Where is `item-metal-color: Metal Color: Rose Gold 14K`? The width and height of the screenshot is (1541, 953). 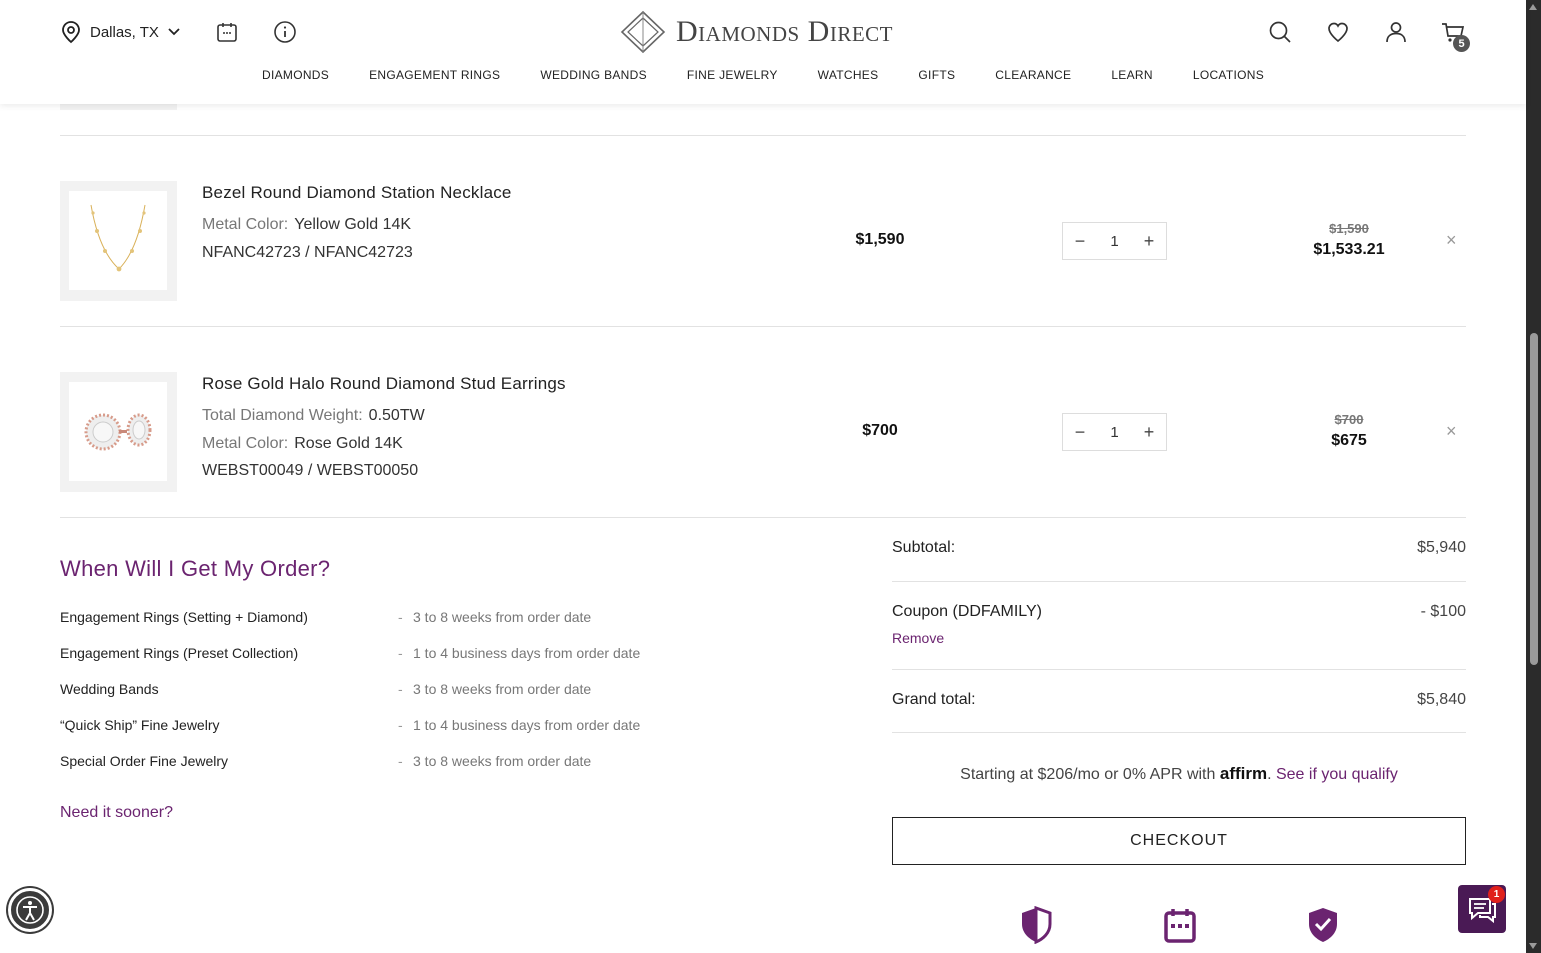 item-metal-color: Metal Color: Rose Gold 14K is located at coordinates (302, 444).